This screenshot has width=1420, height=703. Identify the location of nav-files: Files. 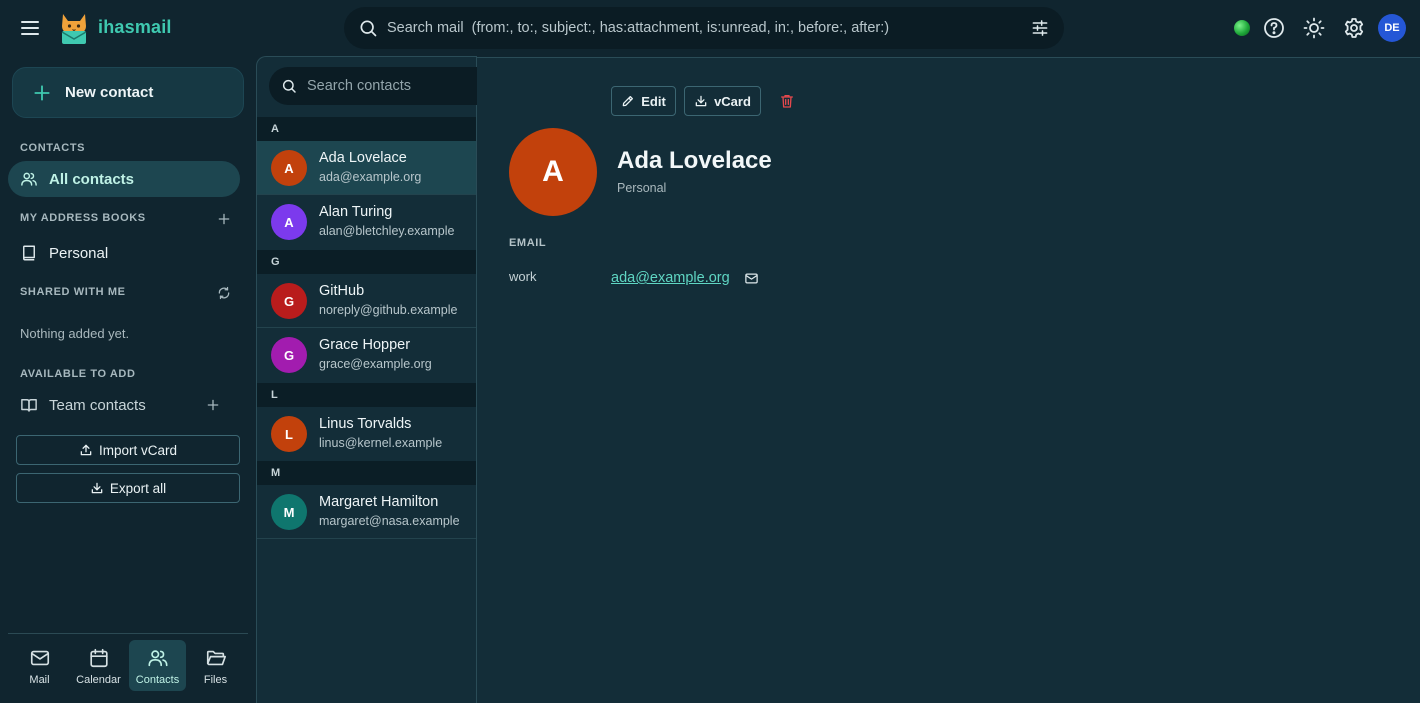
(215, 665).